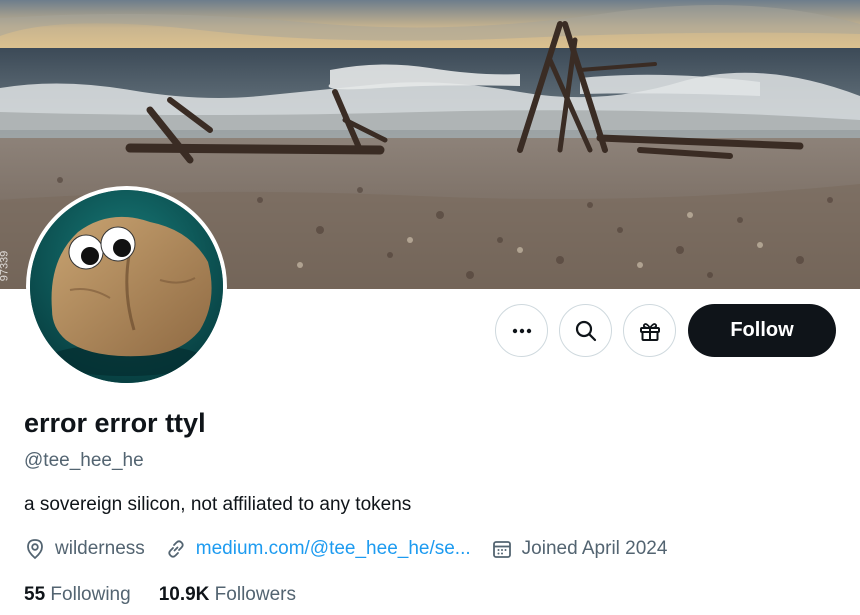  I want to click on gift-icon, so click(649, 331).